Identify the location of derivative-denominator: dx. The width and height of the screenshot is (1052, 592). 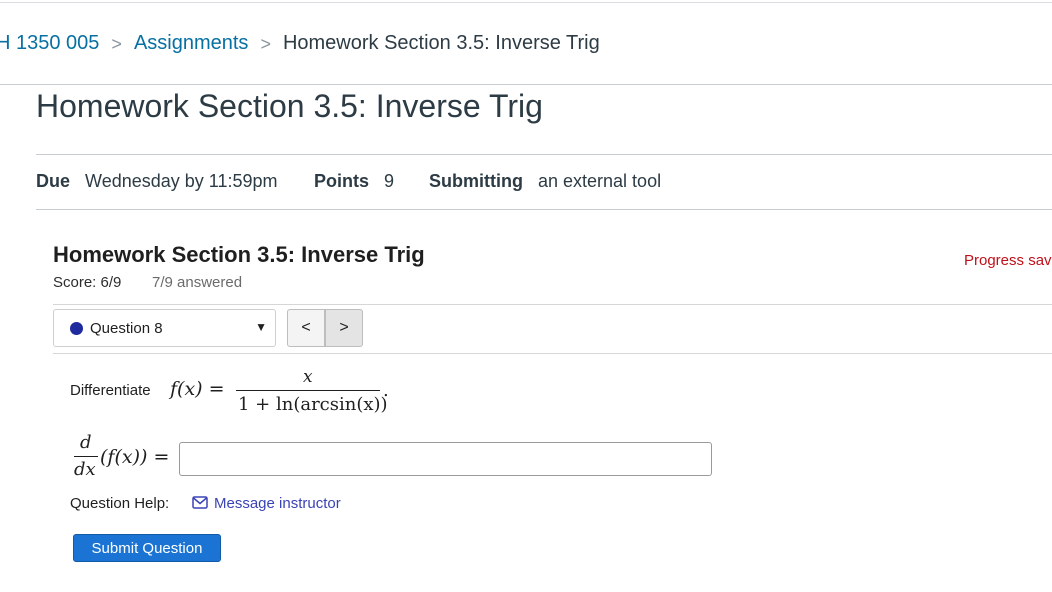
(85, 469).